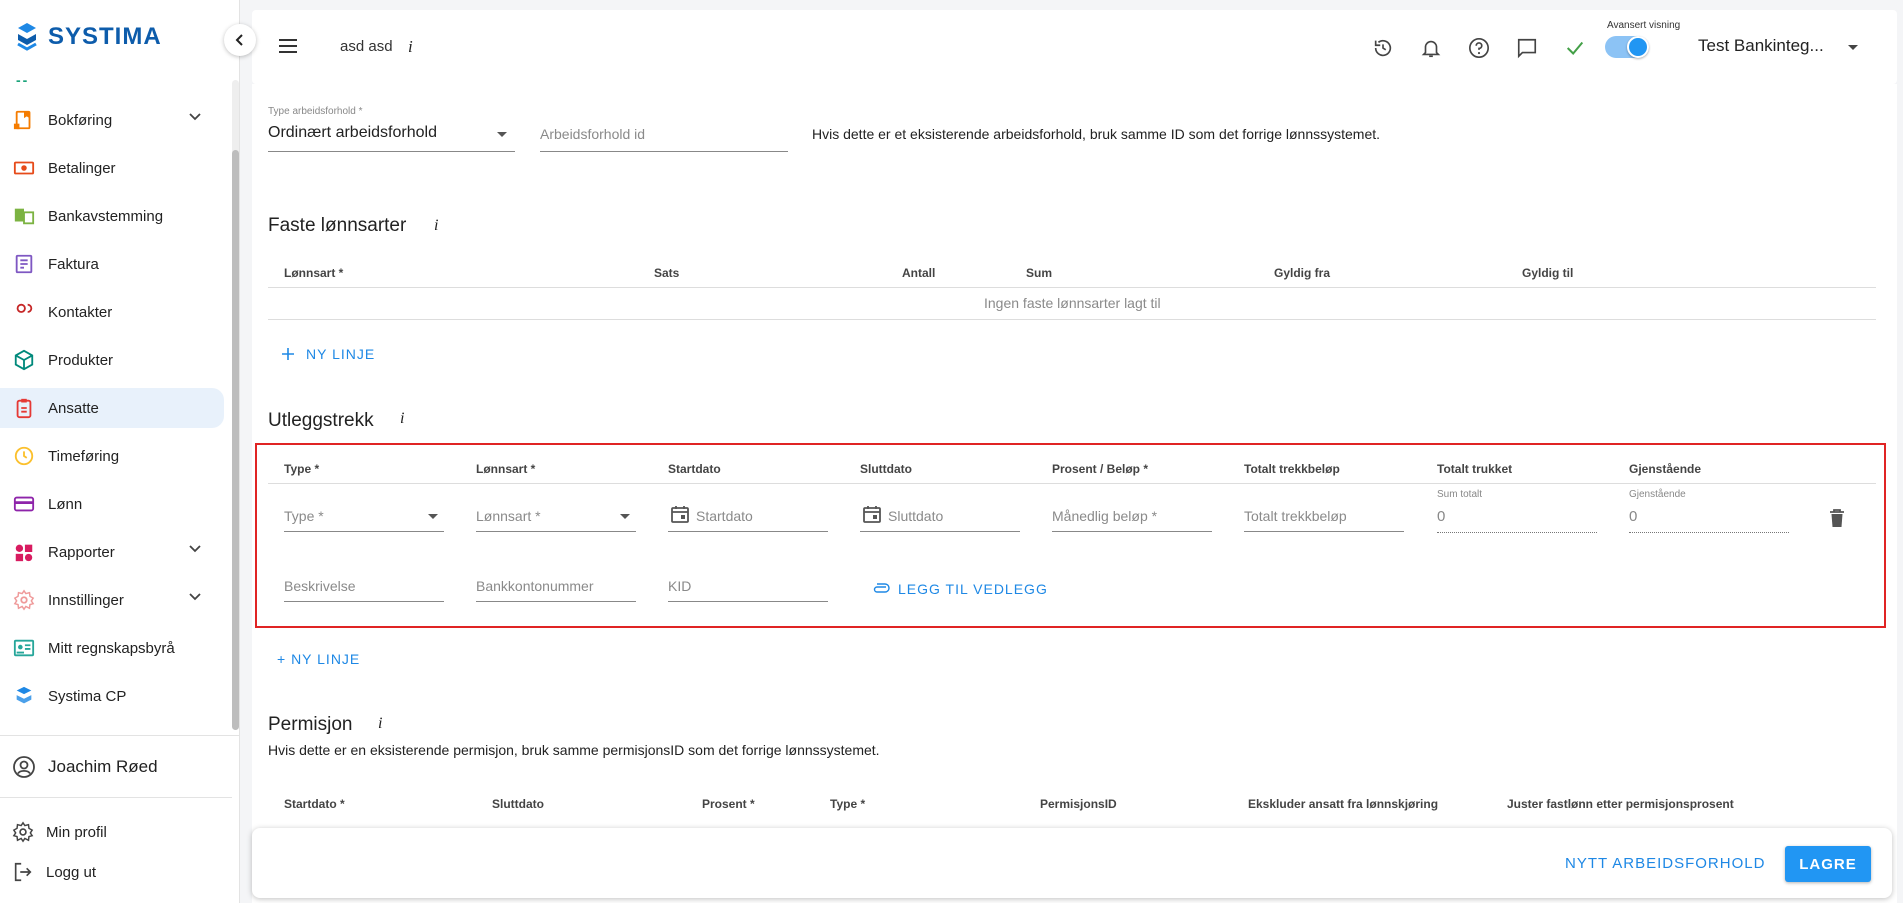 The width and height of the screenshot is (1903, 903). Describe the element at coordinates (24, 312) in the screenshot. I see `contacts-icon` at that location.